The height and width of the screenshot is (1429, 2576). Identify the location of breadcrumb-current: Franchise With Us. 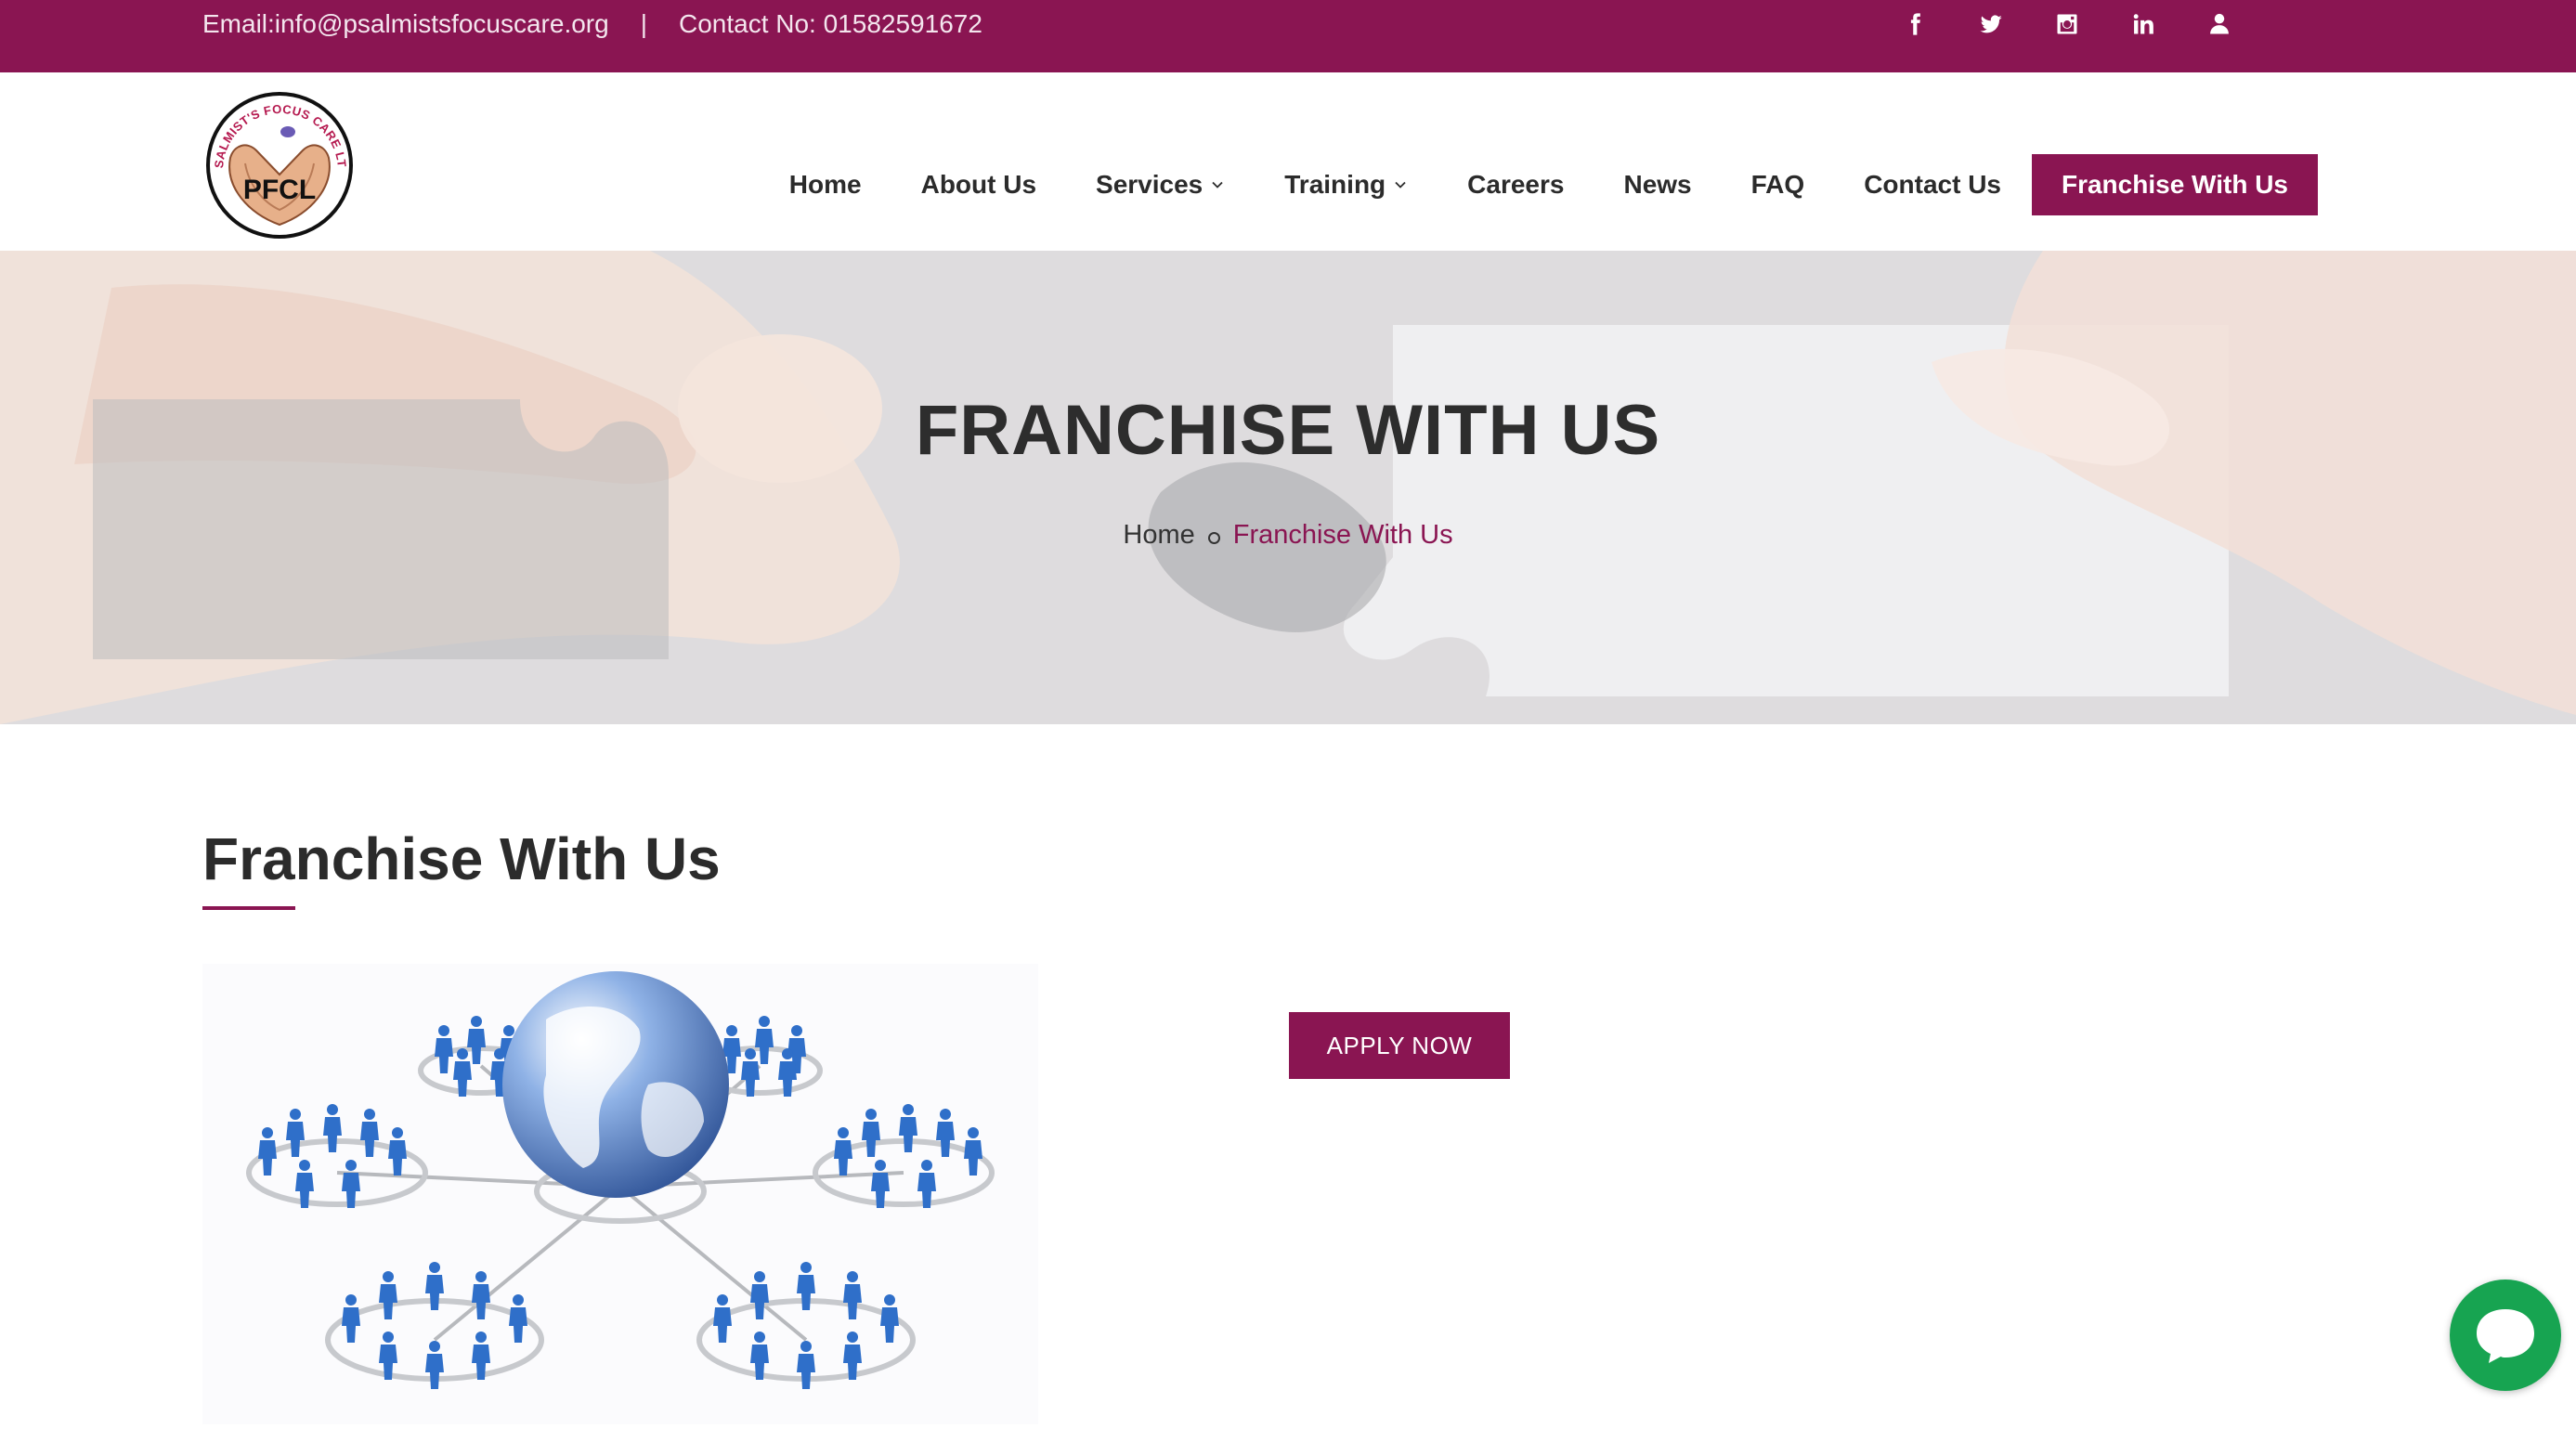
(1342, 535).